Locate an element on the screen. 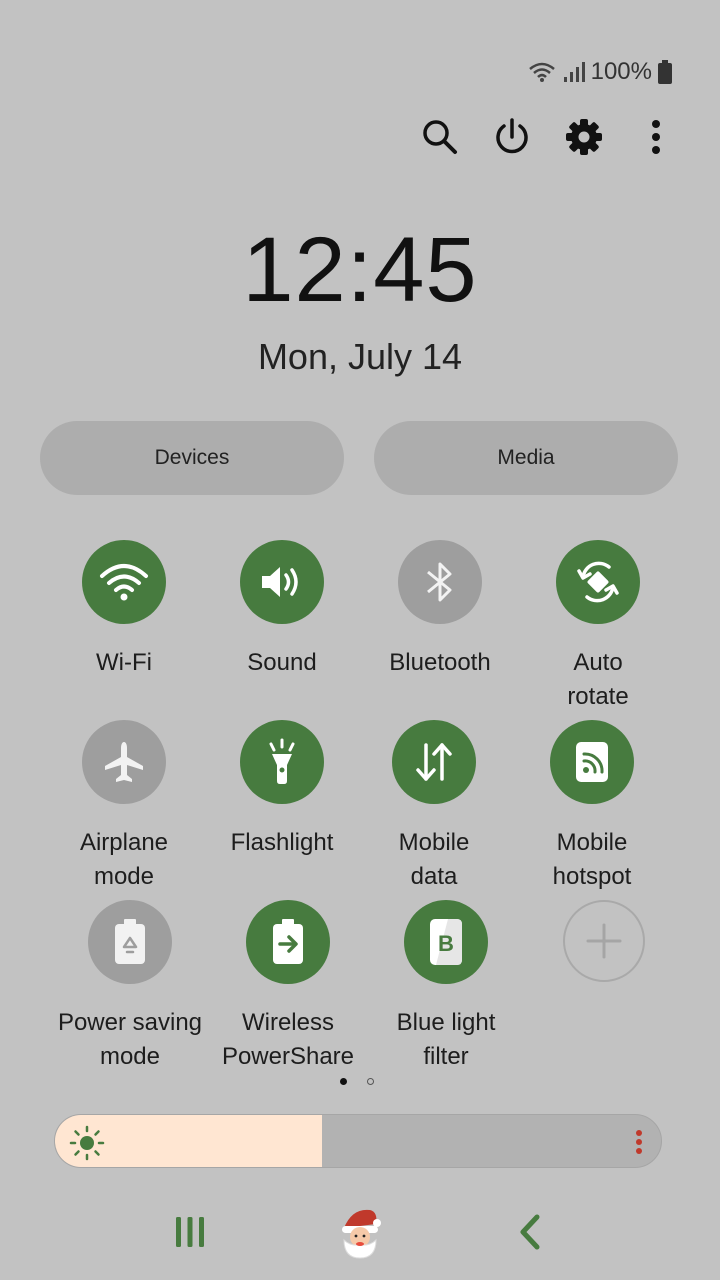 The image size is (720, 1280). blue-light-icon: B is located at coordinates (446, 942).